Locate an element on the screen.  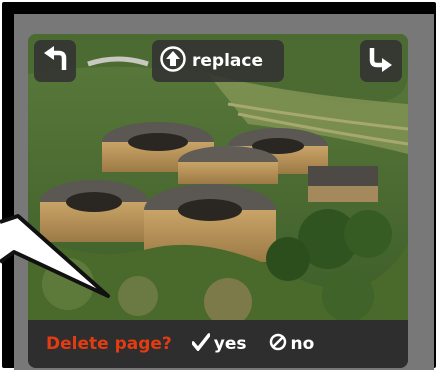
no-button: no is located at coordinates (292, 344).